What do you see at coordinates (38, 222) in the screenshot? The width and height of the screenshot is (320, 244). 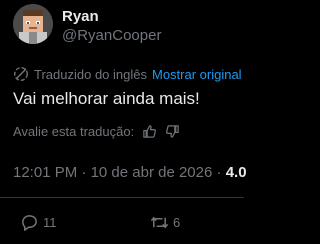 I see `reply-button: 11` at bounding box center [38, 222].